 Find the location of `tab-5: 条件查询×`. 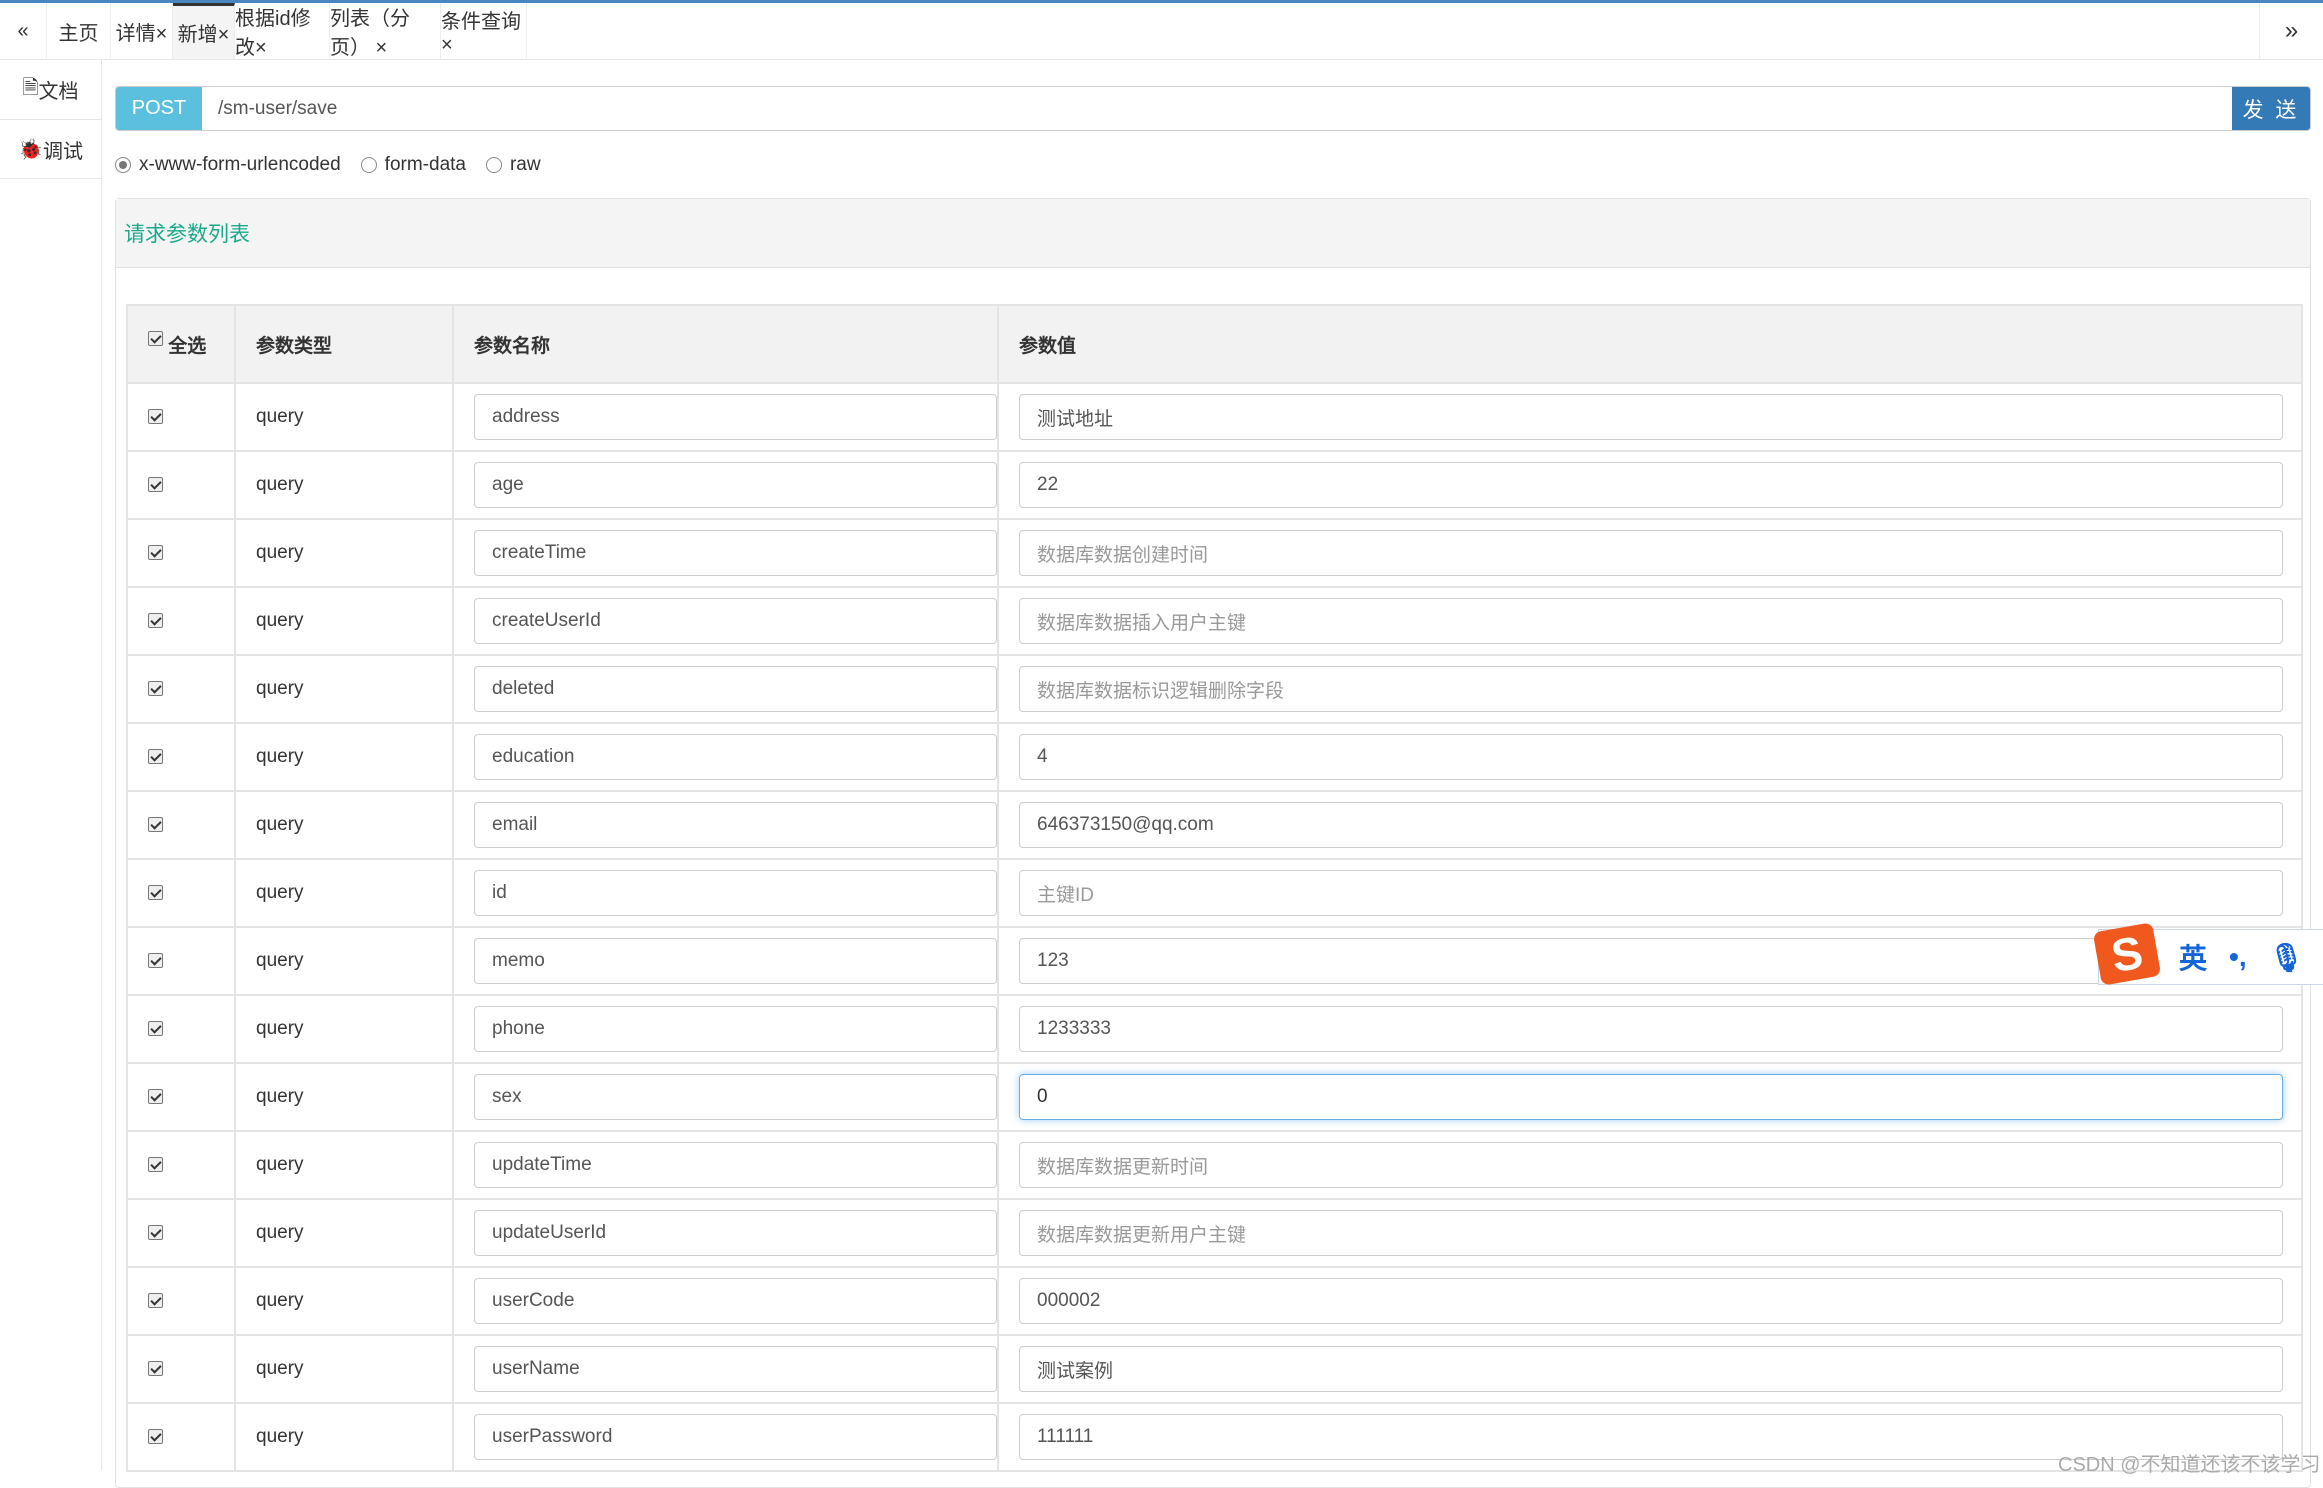

tab-5: 条件查询× is located at coordinates (484, 31).